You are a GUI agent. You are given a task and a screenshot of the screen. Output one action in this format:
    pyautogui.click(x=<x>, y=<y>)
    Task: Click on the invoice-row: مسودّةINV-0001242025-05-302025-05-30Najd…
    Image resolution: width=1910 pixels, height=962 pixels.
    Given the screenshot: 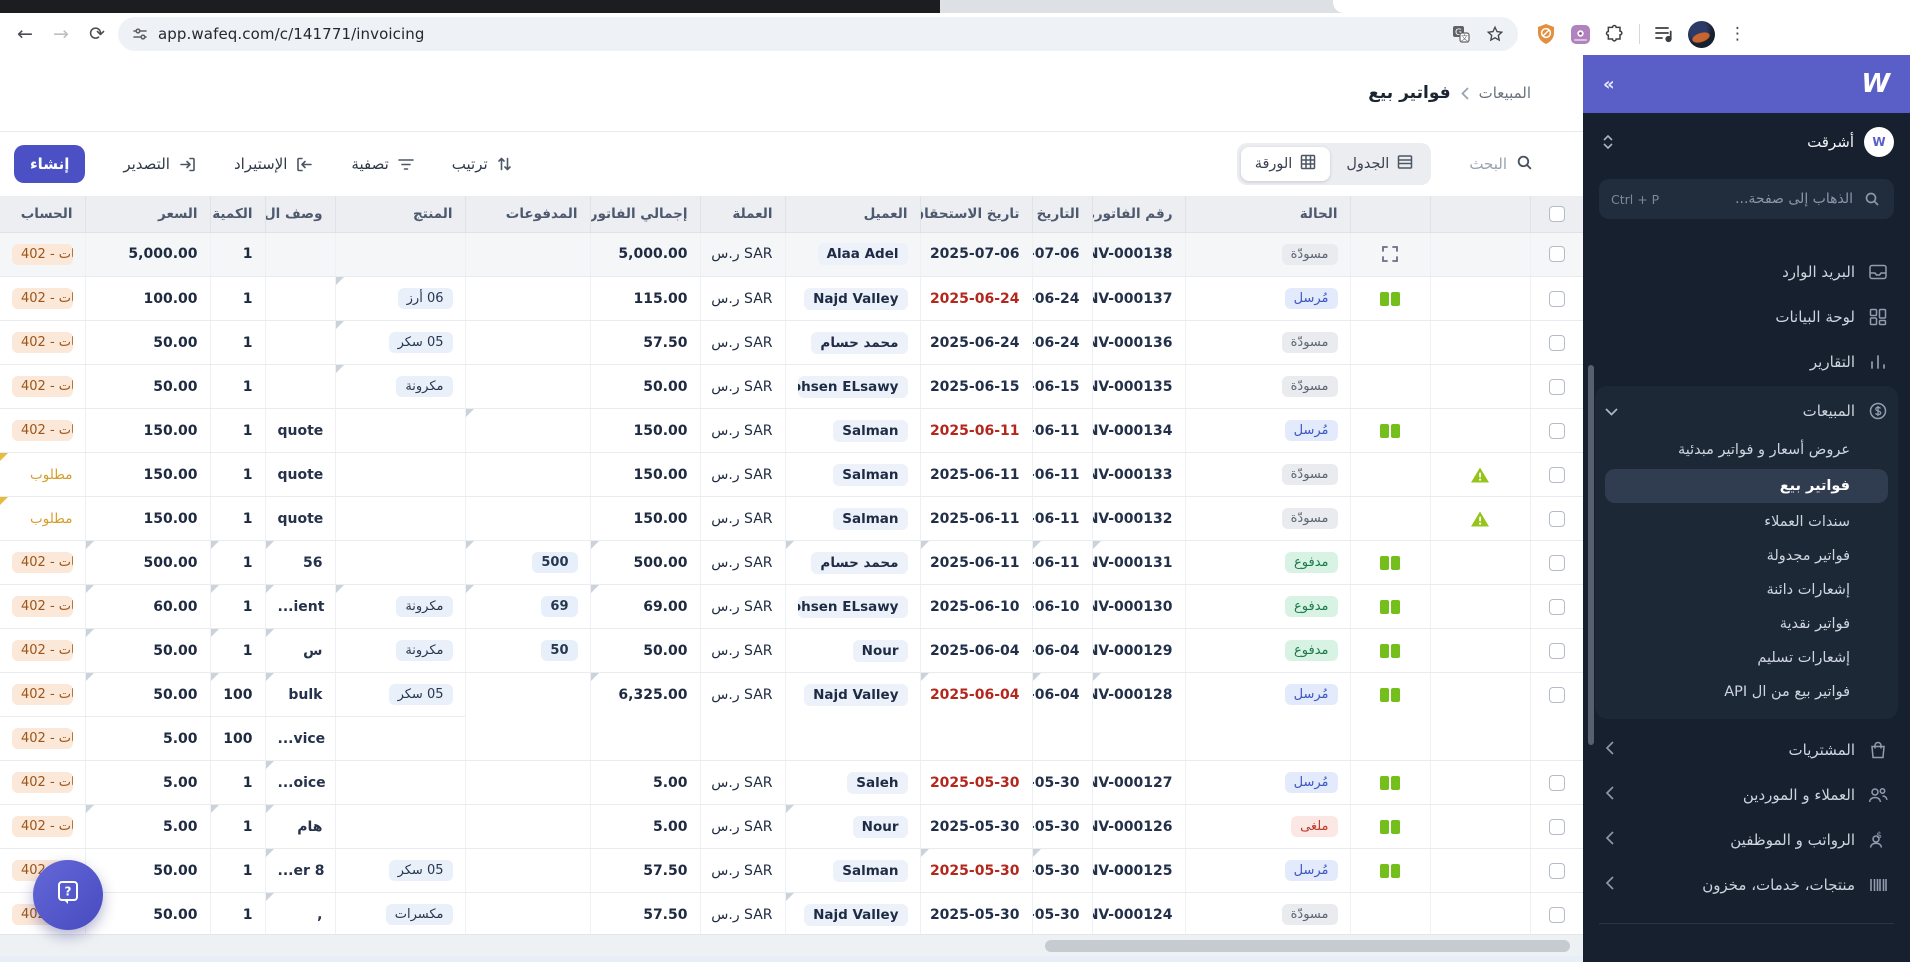 What is the action you would take?
    pyautogui.click(x=791, y=913)
    